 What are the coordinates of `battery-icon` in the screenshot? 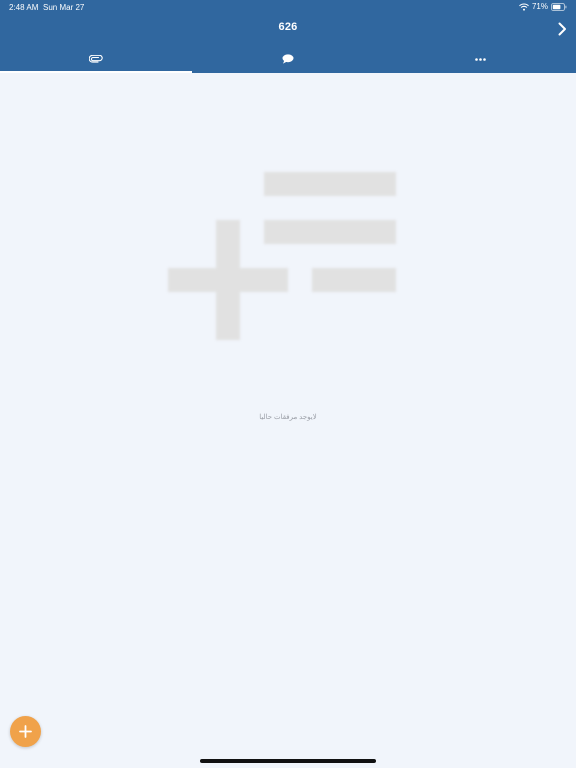 It's located at (559, 6).